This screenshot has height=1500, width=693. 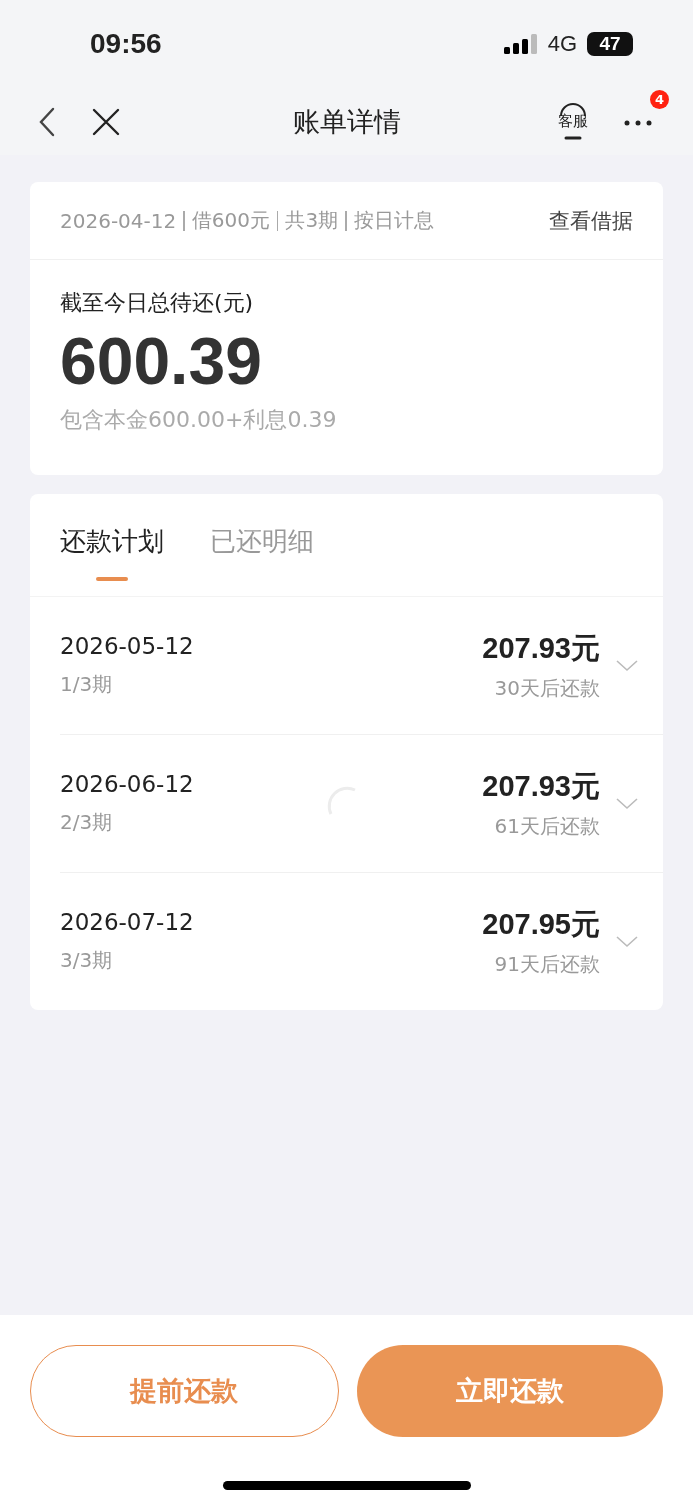 I want to click on amount-breakdown: 包含本金600.00+利息0.39, so click(x=199, y=420).